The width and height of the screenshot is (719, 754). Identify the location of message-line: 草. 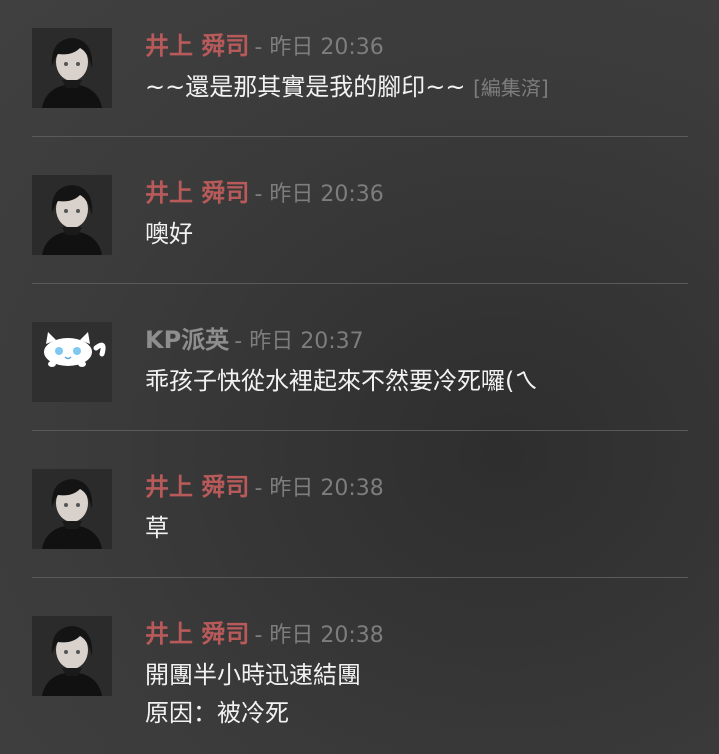
(157, 528).